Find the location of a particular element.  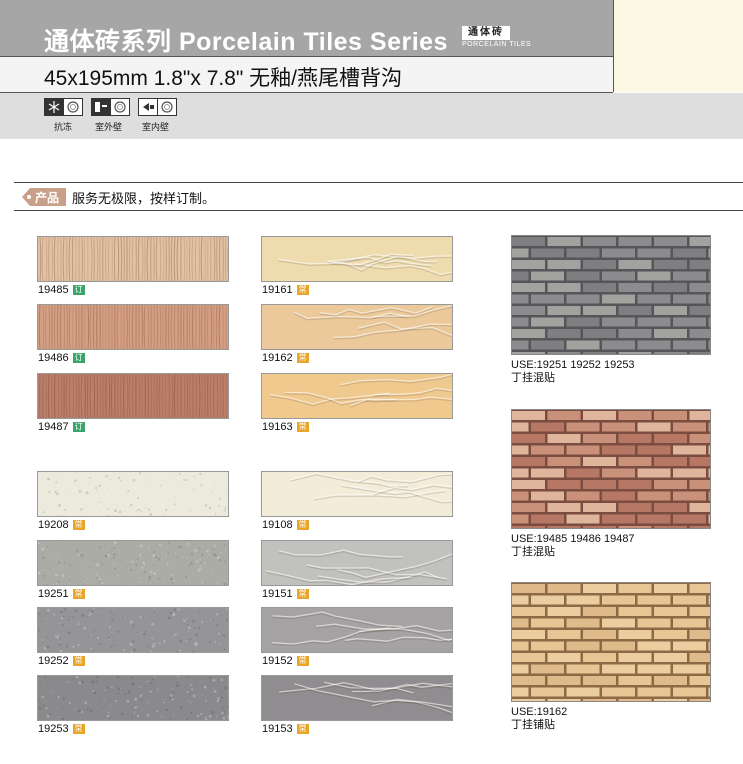

feature-label: 室外壁 is located at coordinates (109, 127).